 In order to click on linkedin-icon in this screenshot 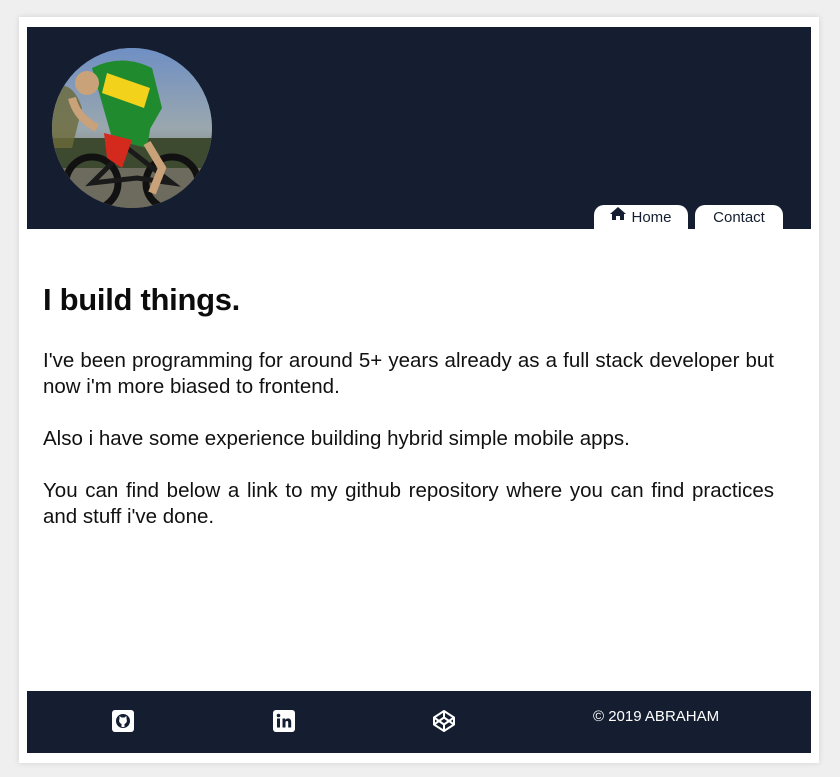, I will do `click(284, 721)`.